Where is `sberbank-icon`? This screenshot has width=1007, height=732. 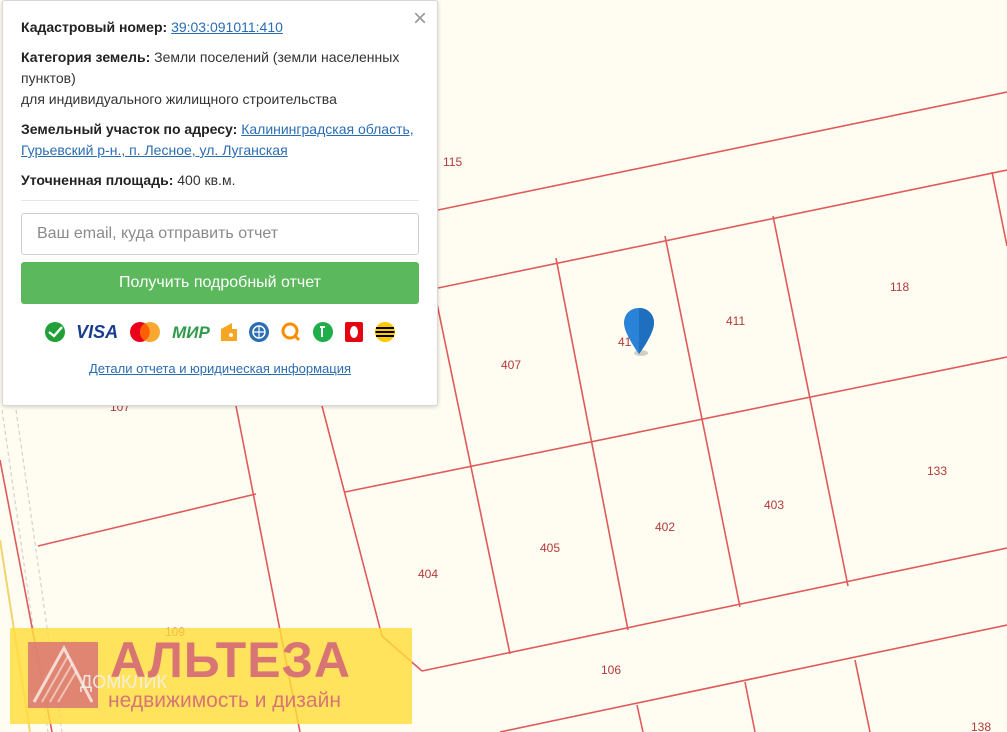
sberbank-icon is located at coordinates (55, 332).